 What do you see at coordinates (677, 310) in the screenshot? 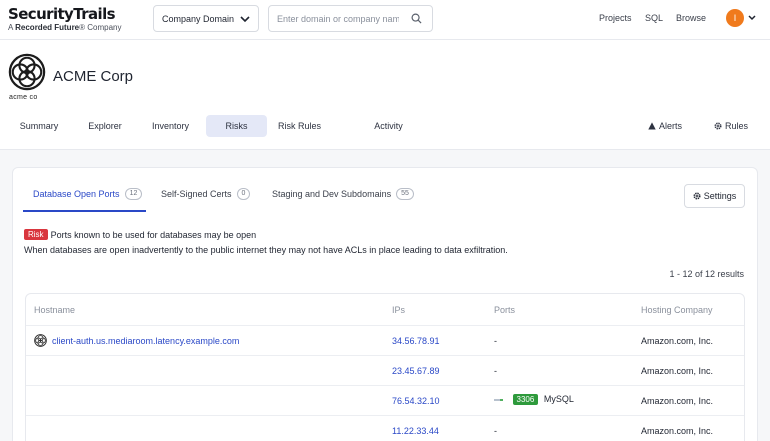
I see `col-header-hosting: Hosting Company` at bounding box center [677, 310].